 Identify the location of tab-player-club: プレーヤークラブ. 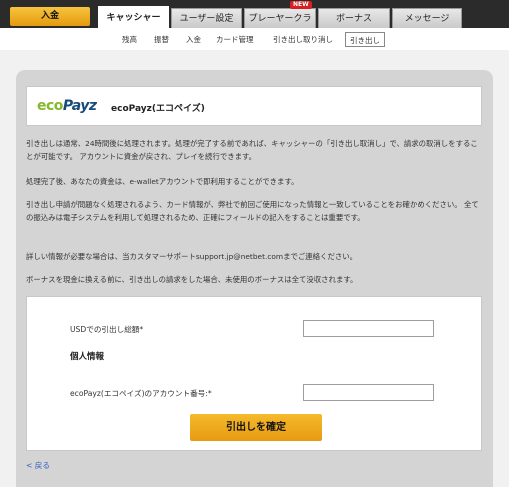
(280, 26).